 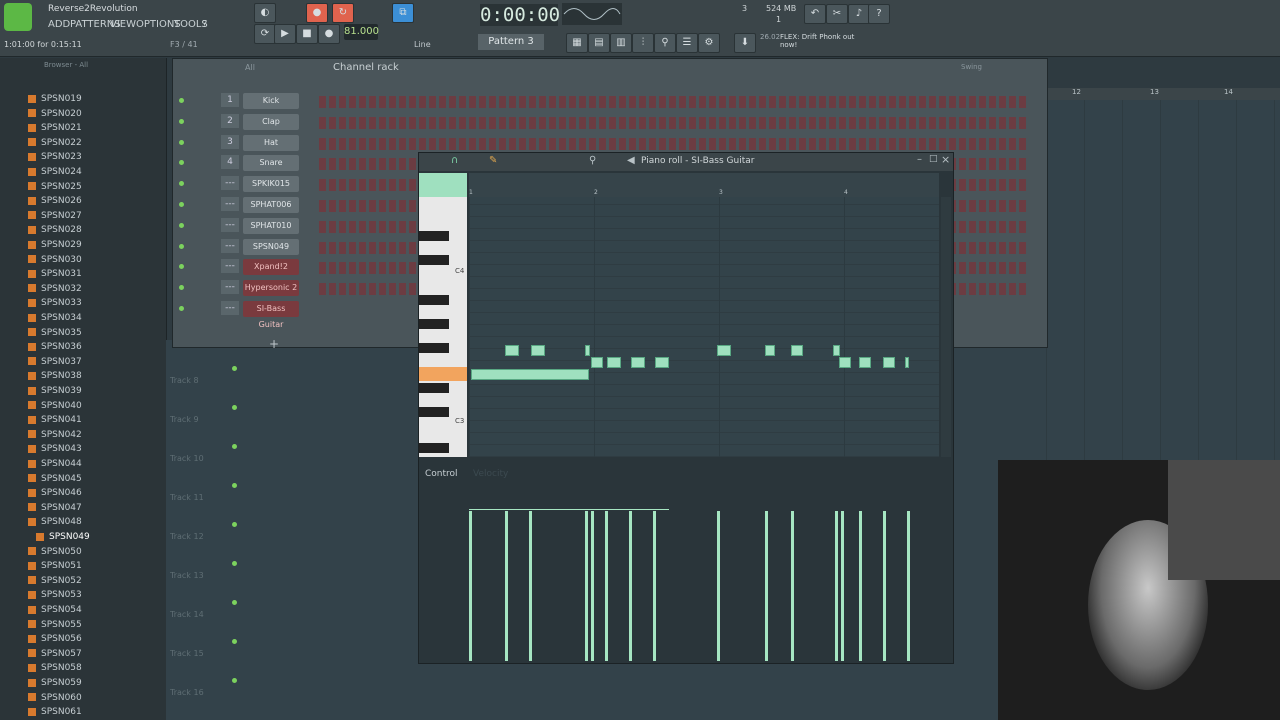 What do you see at coordinates (271, 267) in the screenshot?
I see `channel-name-button: Xpand!2` at bounding box center [271, 267].